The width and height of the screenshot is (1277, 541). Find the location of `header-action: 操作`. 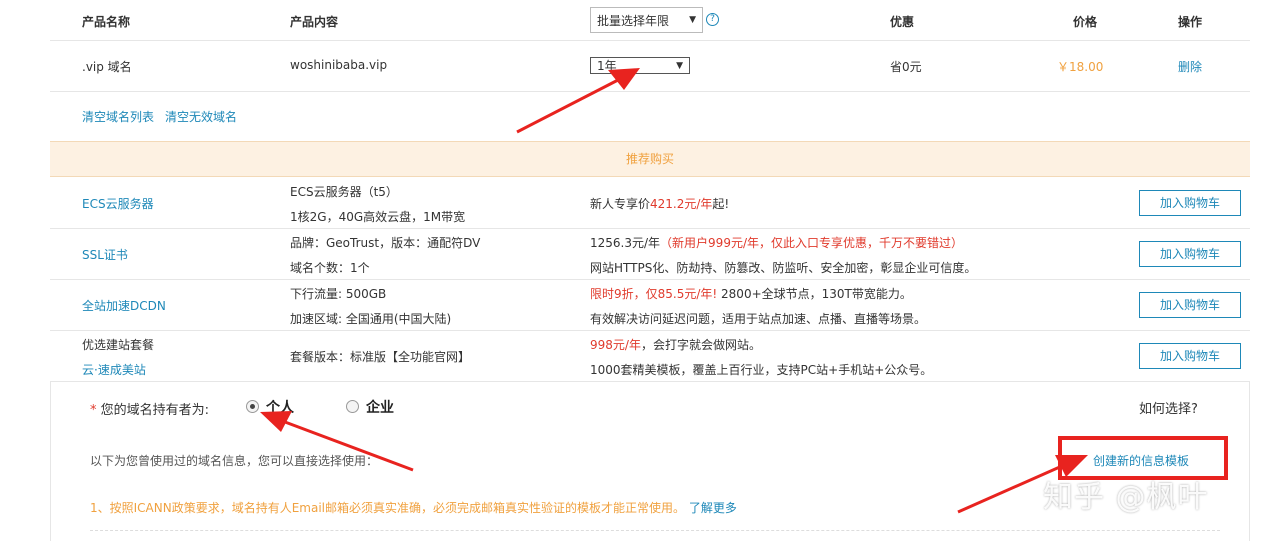

header-action: 操作 is located at coordinates (1190, 22).